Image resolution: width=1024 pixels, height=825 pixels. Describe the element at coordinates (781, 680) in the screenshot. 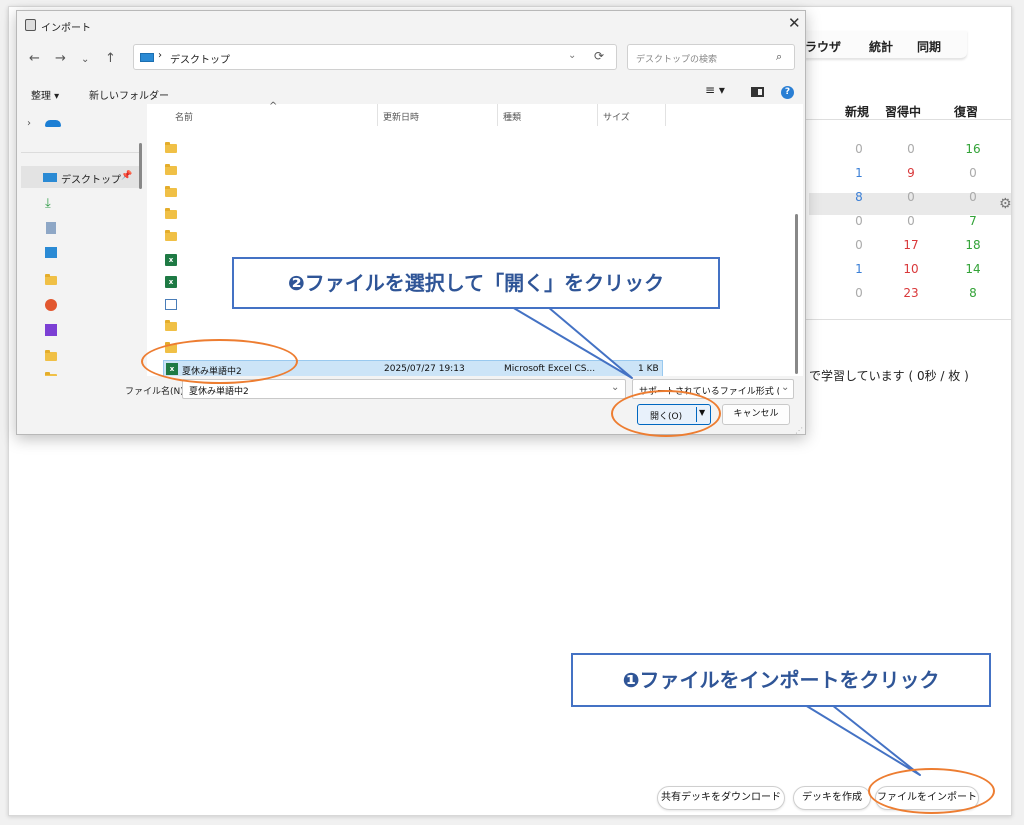

I see `step1-callout: ❶ファイルをインポートをクリック` at that location.